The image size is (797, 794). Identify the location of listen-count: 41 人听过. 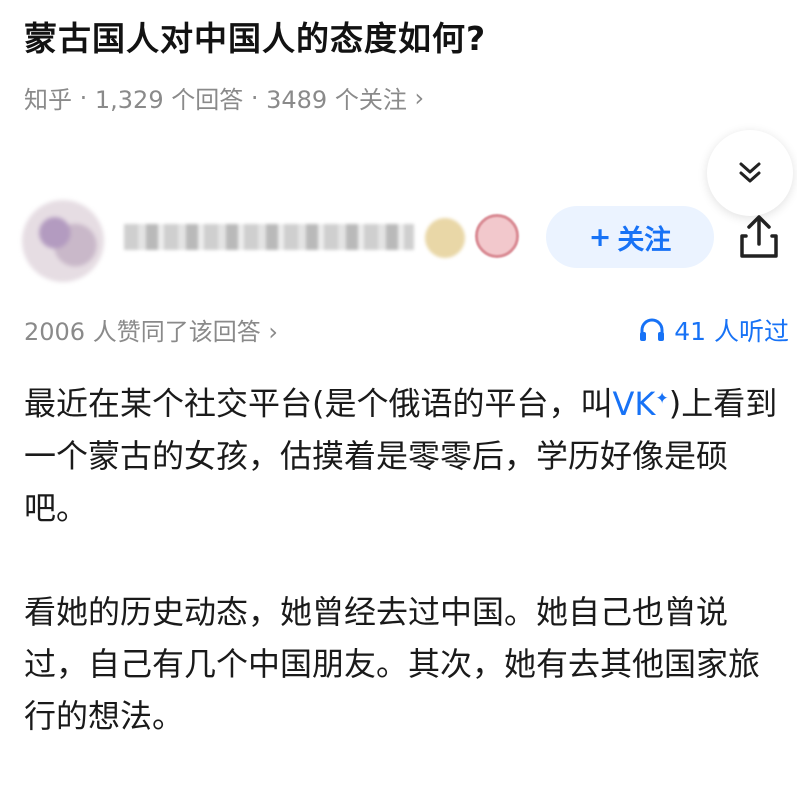
(713, 330).